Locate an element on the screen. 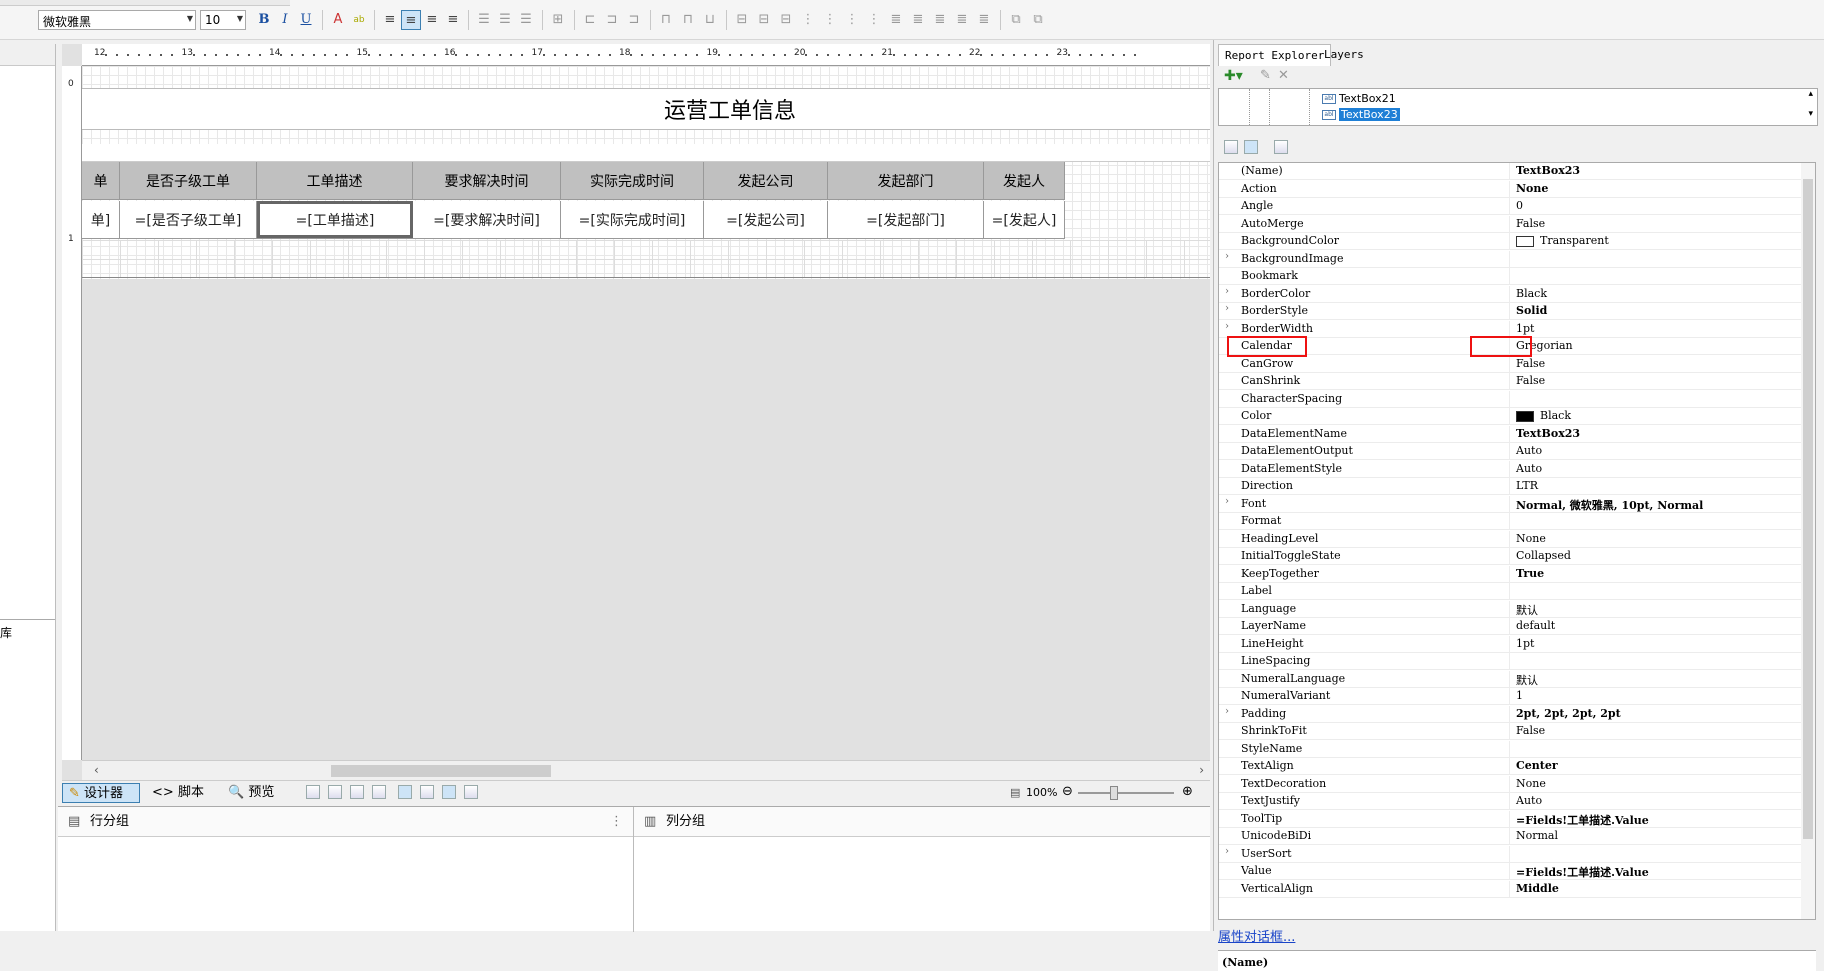 The width and height of the screenshot is (1824, 971). outdent-icon: ☰ is located at coordinates (526, 20).